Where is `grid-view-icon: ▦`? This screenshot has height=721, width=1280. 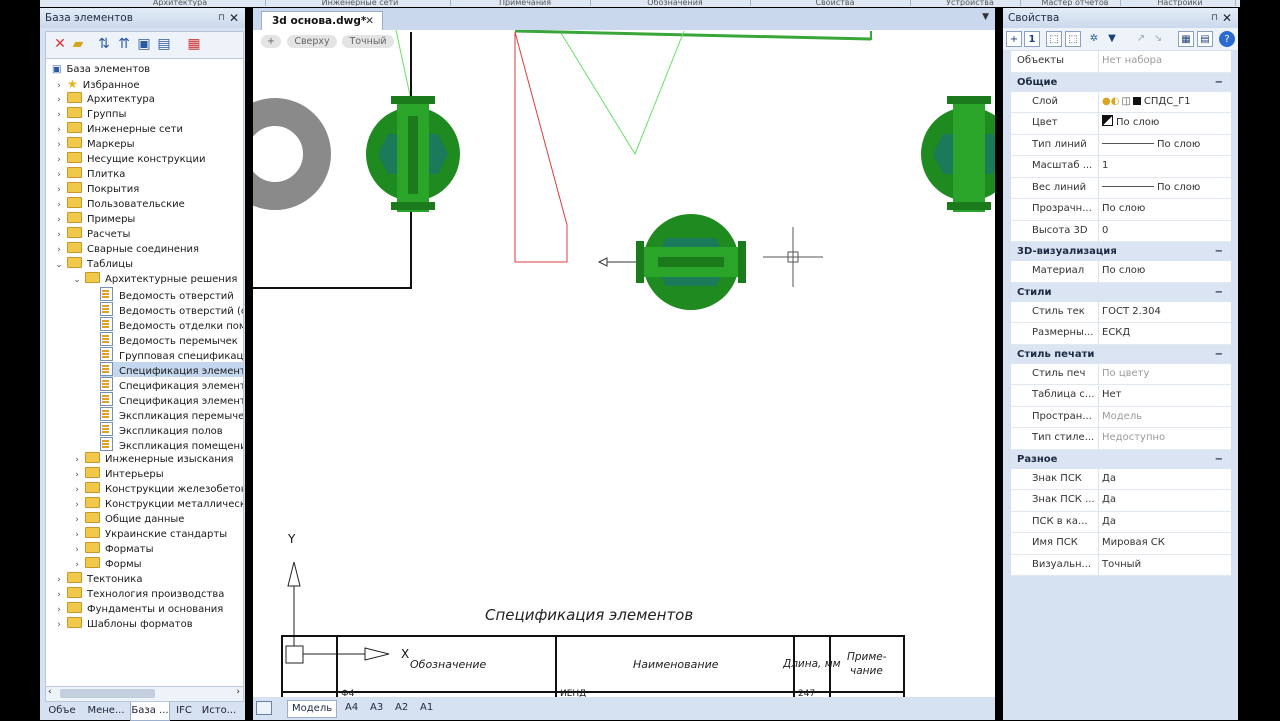 grid-view-icon: ▦ is located at coordinates (1186, 39).